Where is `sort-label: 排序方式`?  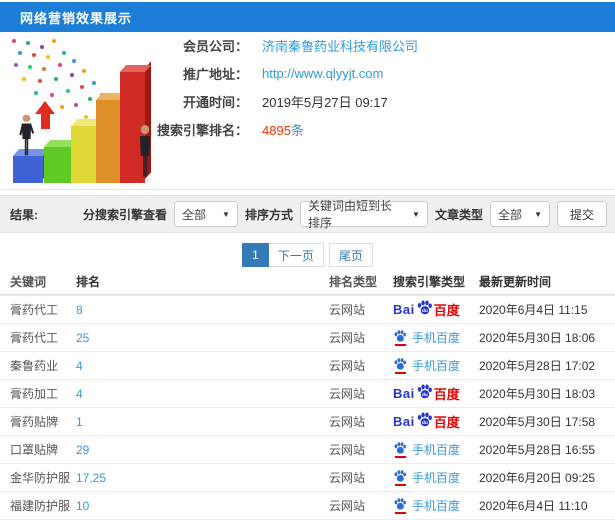
sort-label: 排序方式 is located at coordinates (268, 214).